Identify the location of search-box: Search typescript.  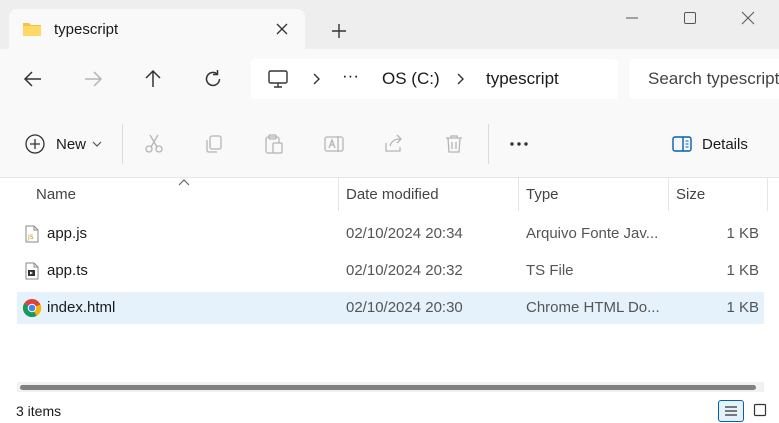
(704, 79).